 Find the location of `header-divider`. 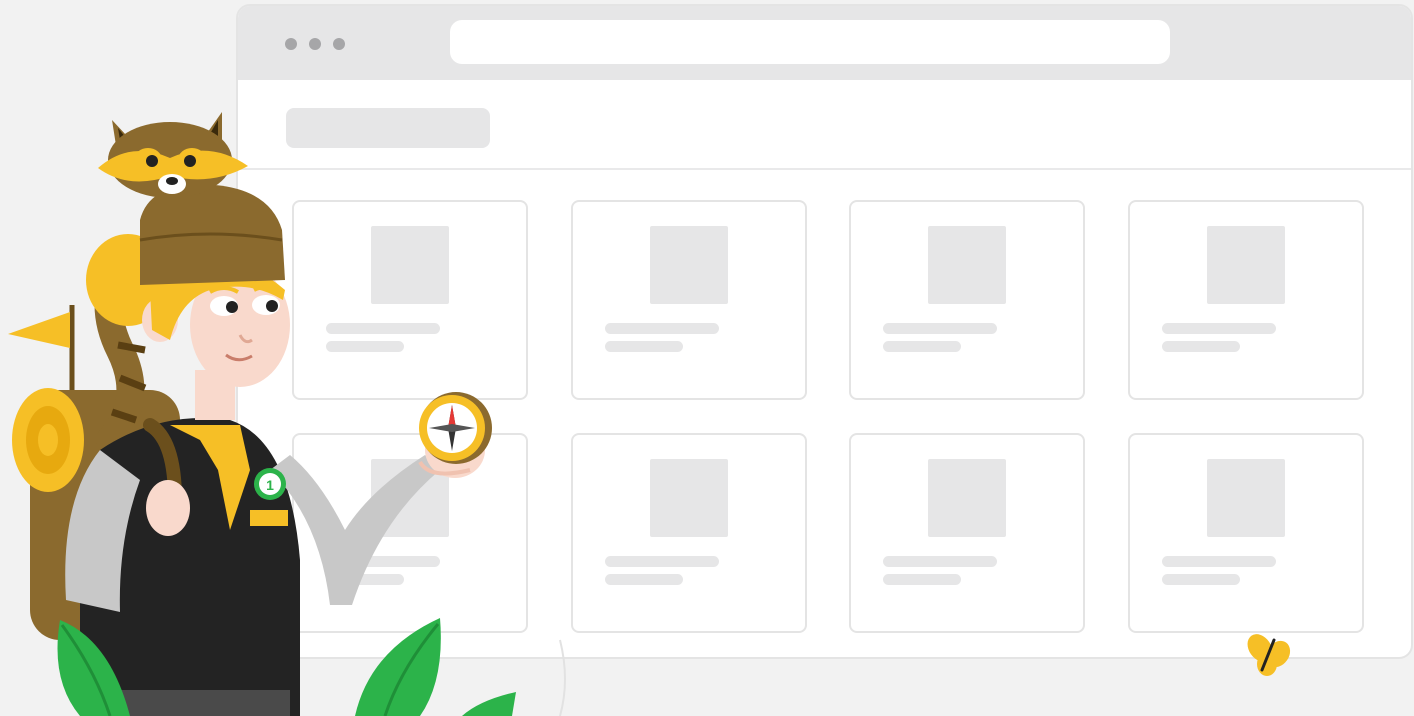

header-divider is located at coordinates (824, 169).